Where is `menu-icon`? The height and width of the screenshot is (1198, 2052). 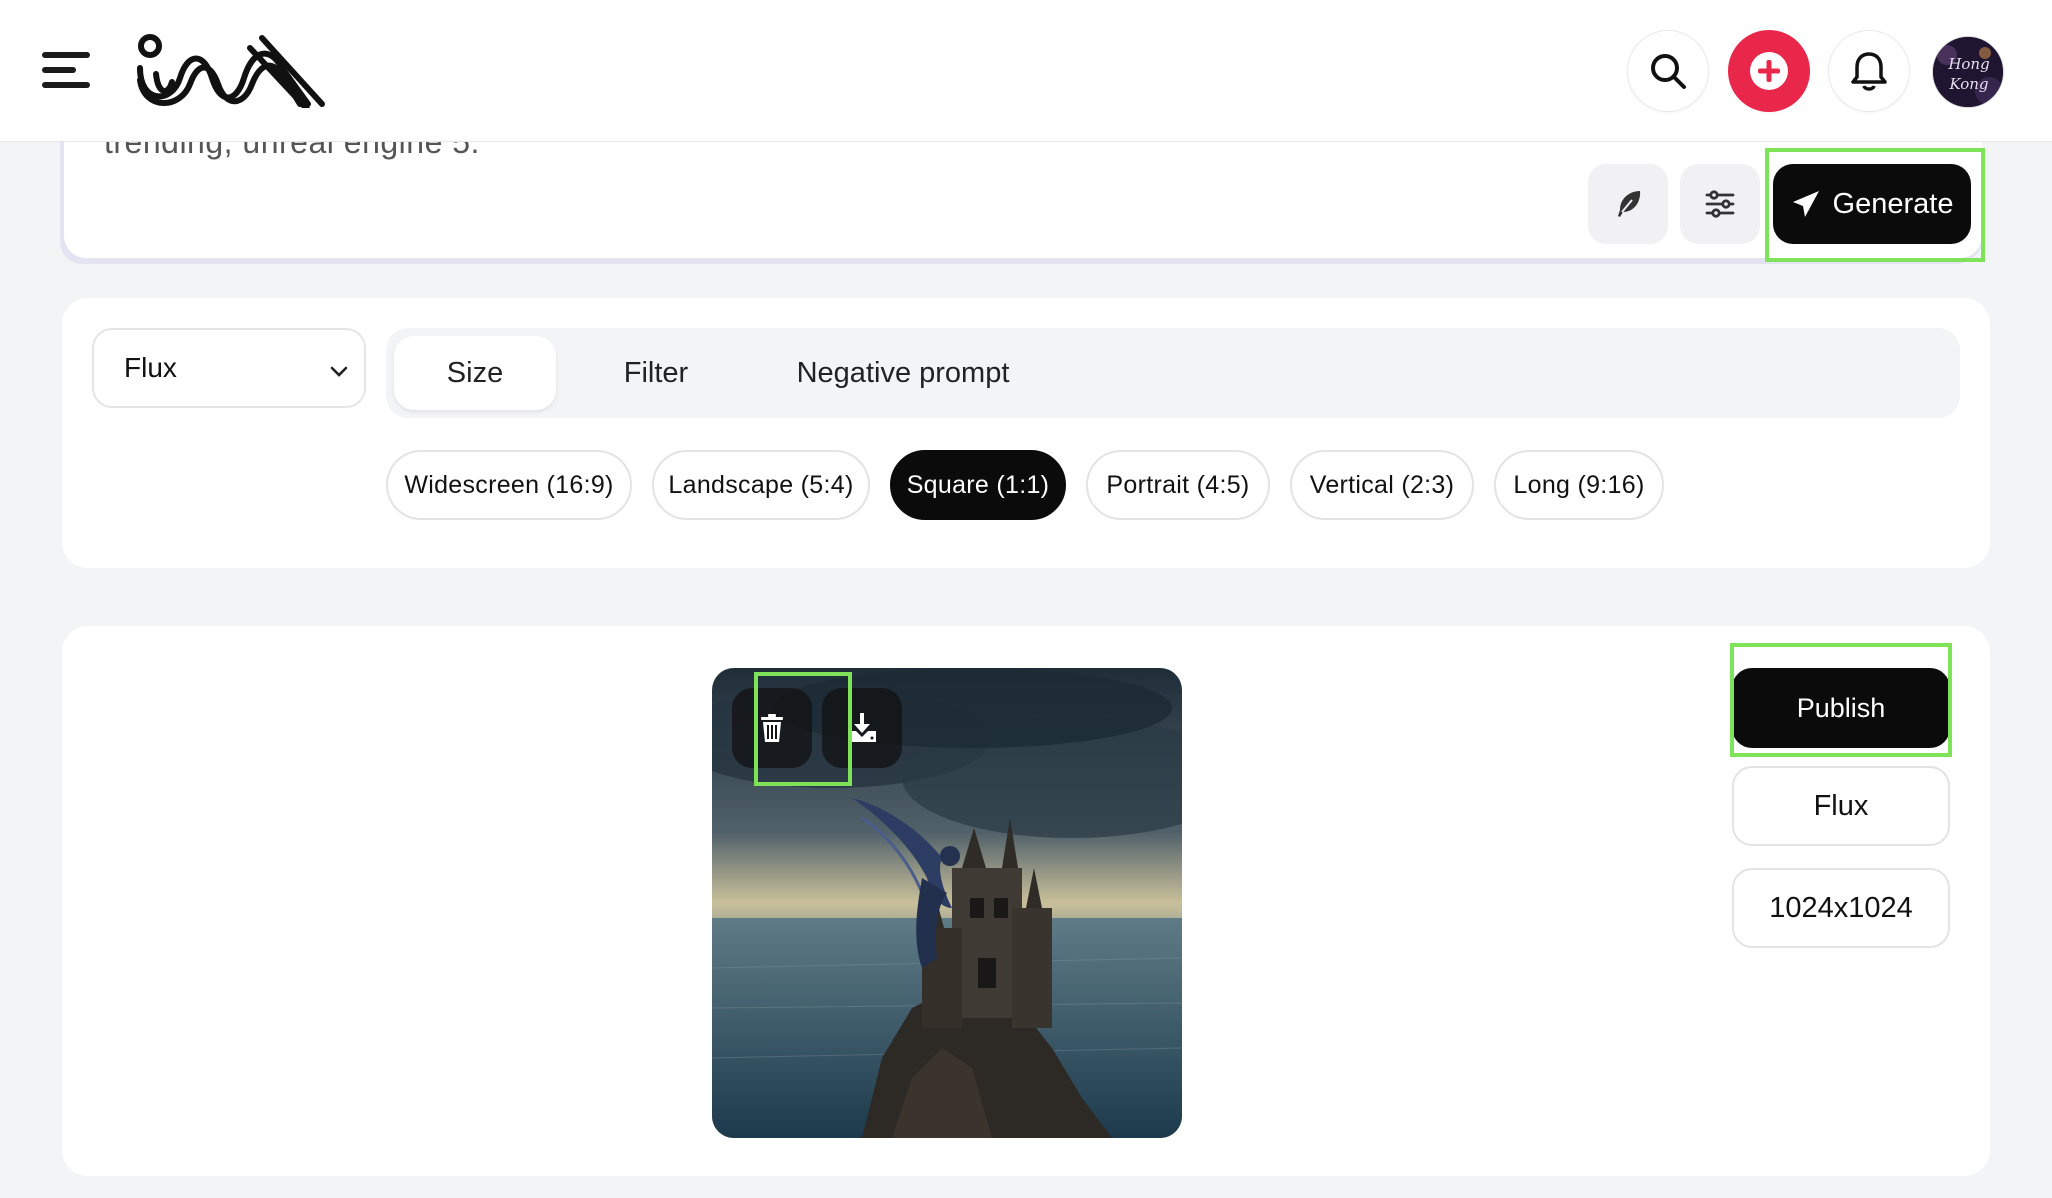 menu-icon is located at coordinates (66, 70).